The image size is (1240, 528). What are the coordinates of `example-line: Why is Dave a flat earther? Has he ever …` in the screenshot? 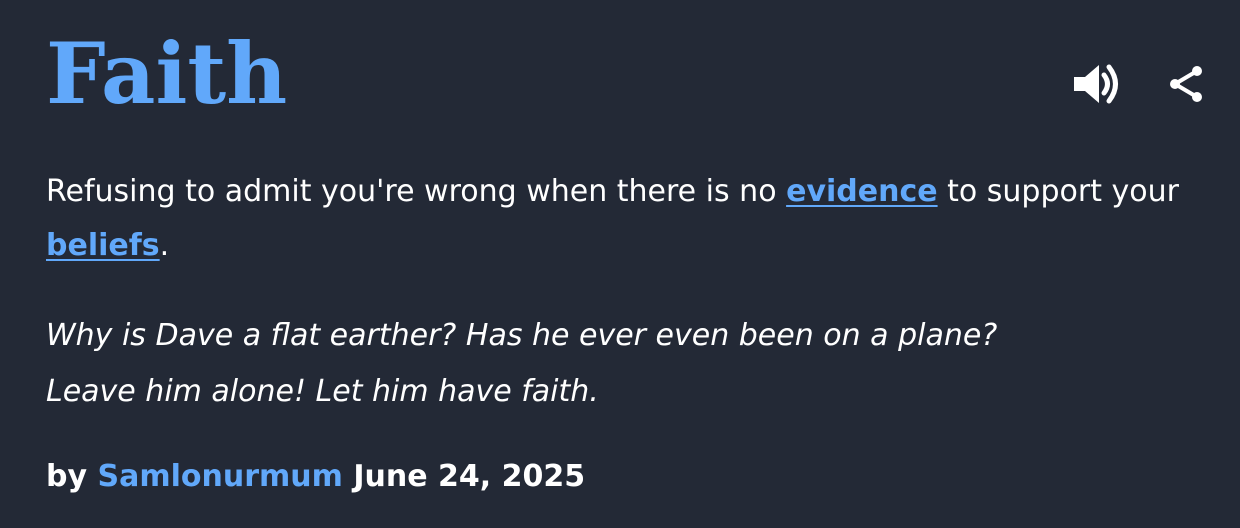 It's located at (522, 335).